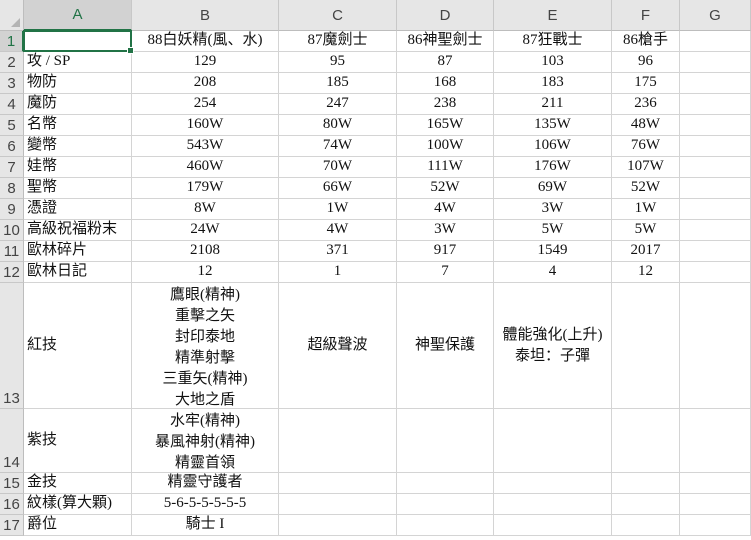  I want to click on cell-G17, so click(715, 525).